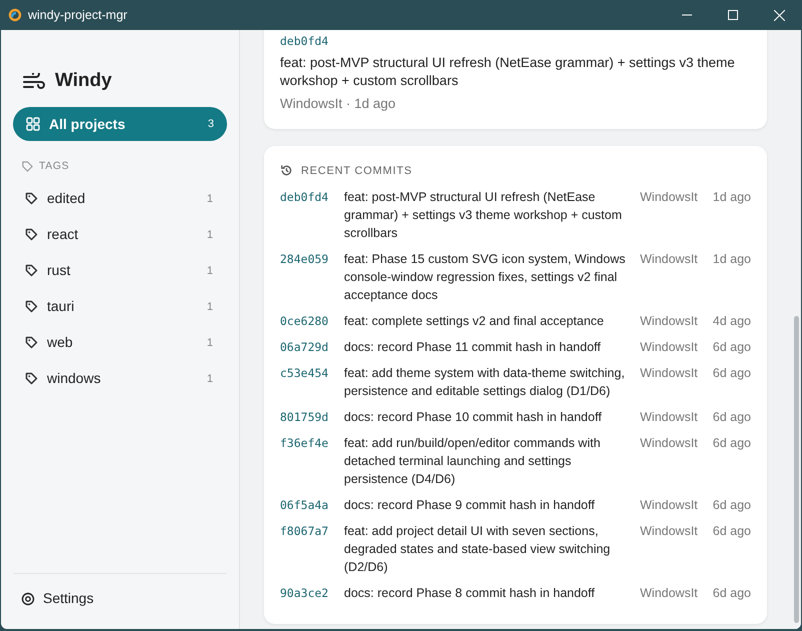 Image resolution: width=802 pixels, height=631 pixels. Describe the element at coordinates (34, 81) in the screenshot. I see `wind-icon` at that location.